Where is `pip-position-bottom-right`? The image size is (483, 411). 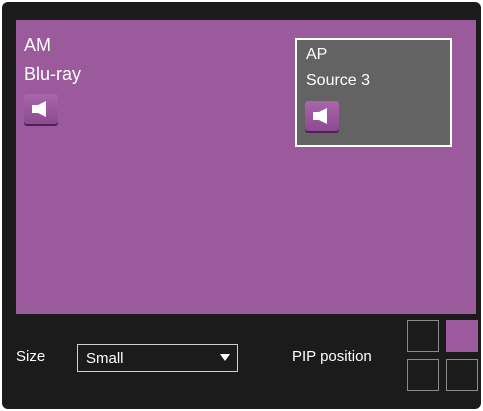
pip-position-bottom-right is located at coordinates (462, 375).